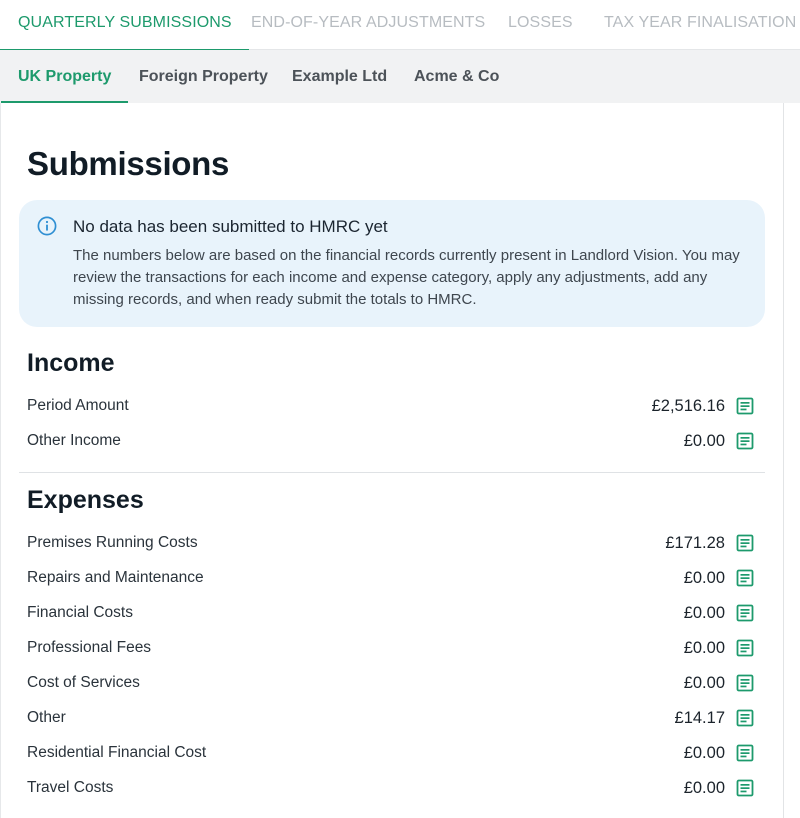 The height and width of the screenshot is (818, 800). I want to click on right-gutter, so click(792, 460).